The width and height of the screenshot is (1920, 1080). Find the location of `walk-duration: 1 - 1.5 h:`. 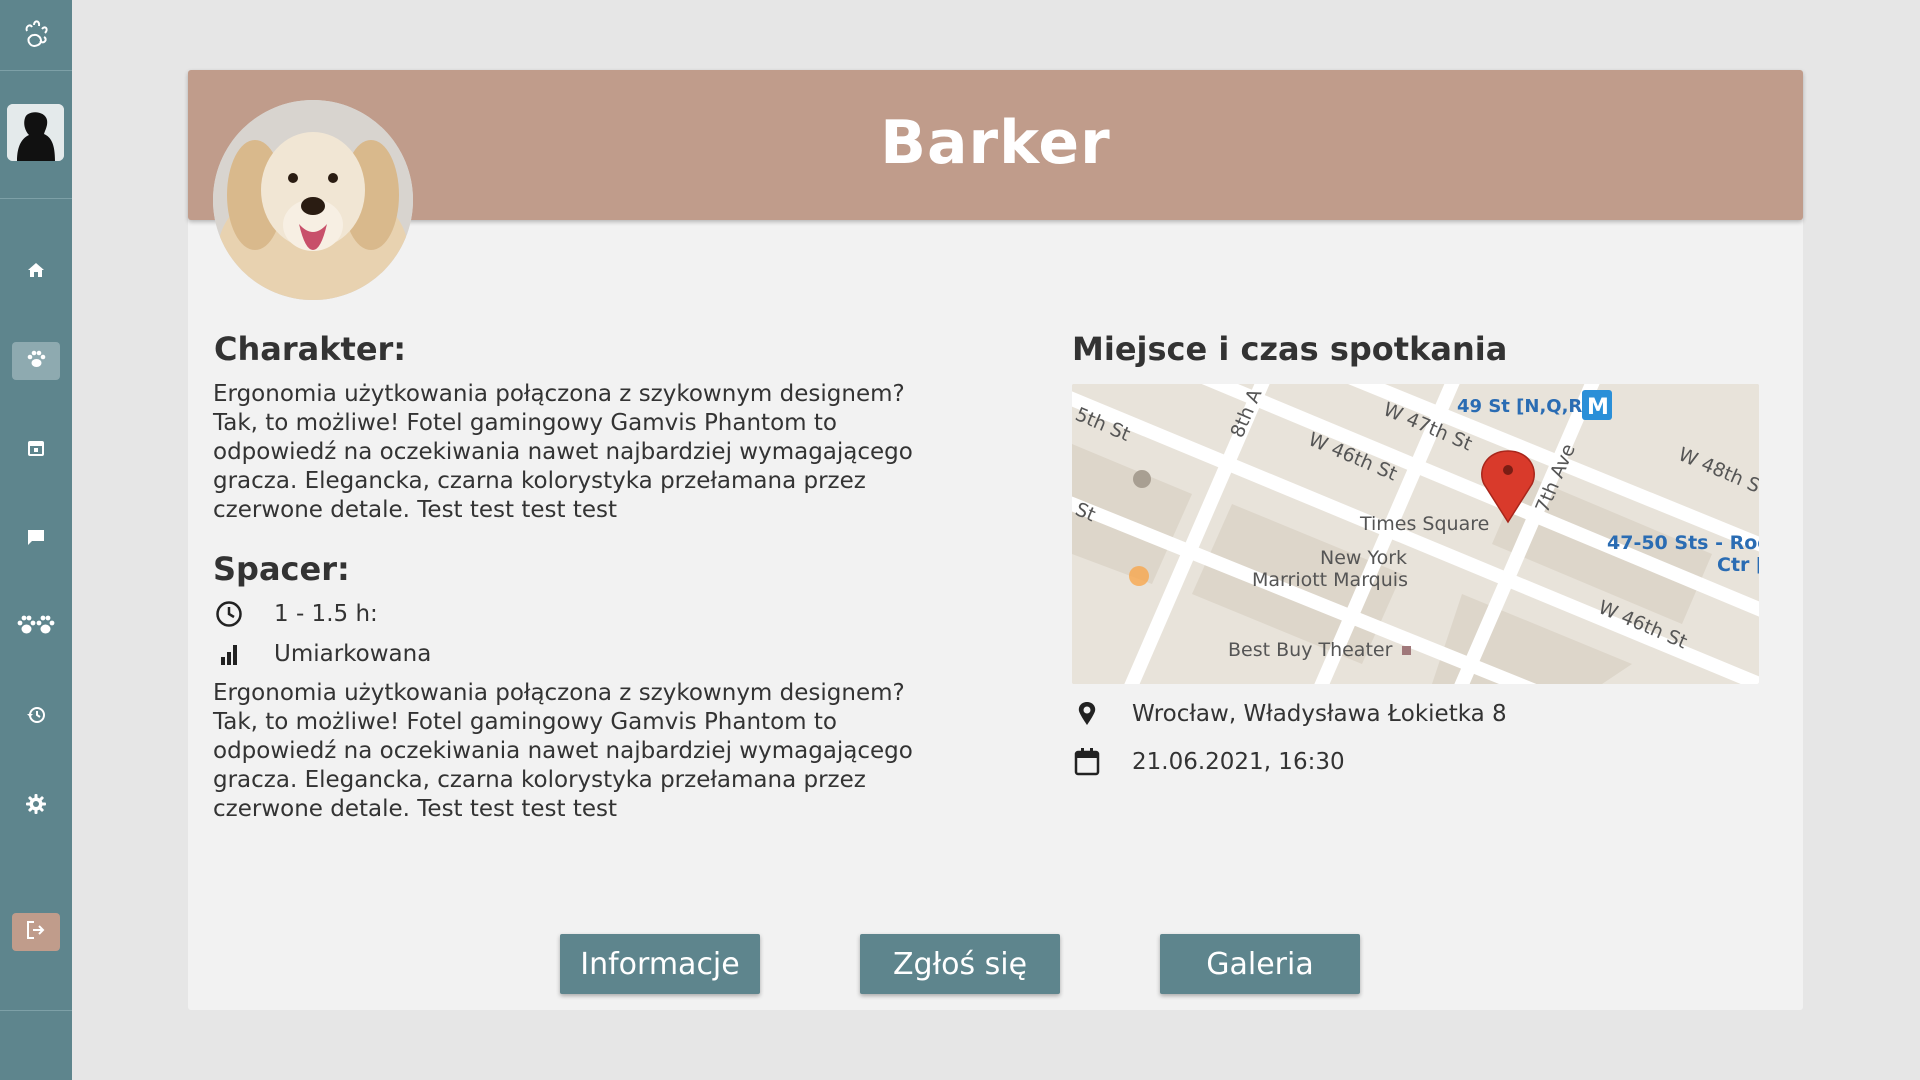

walk-duration: 1 - 1.5 h: is located at coordinates (326, 614).